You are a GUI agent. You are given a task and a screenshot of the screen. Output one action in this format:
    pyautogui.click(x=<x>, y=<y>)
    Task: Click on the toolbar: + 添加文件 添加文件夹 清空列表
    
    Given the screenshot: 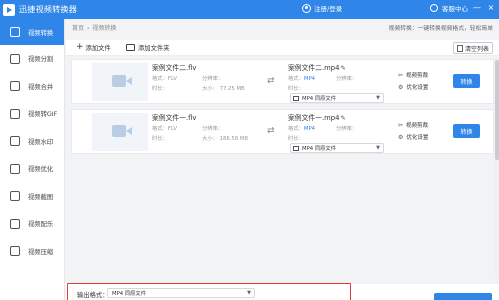 What is the action you would take?
    pyautogui.click(x=282, y=48)
    